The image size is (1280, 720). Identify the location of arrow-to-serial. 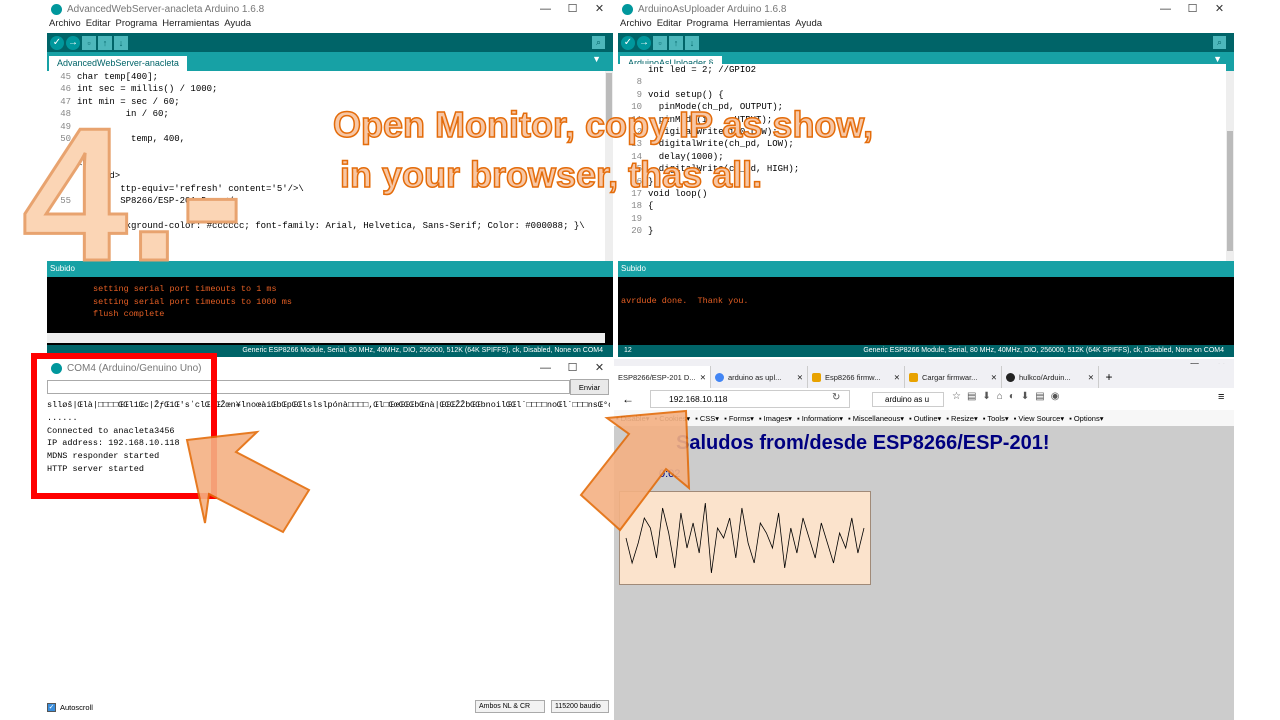
(248, 482).